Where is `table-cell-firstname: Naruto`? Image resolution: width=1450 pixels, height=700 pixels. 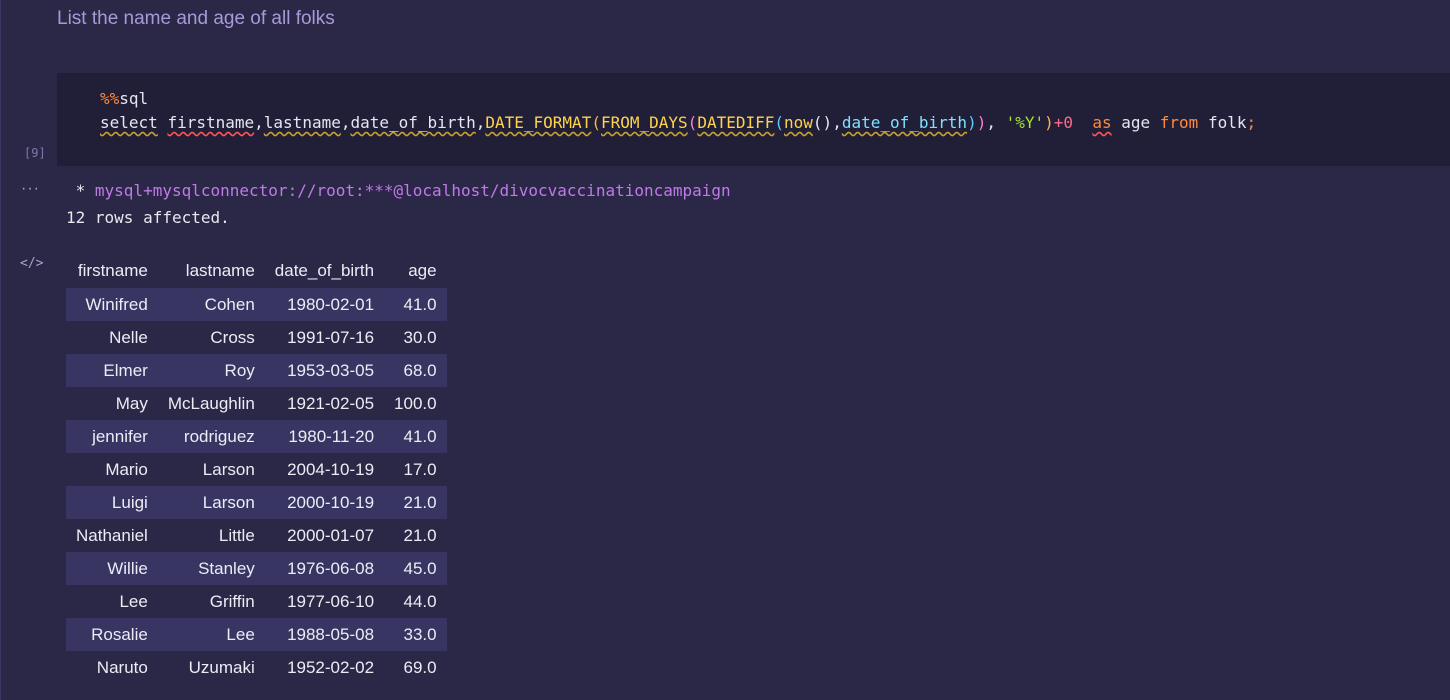 table-cell-firstname: Naruto is located at coordinates (122, 667).